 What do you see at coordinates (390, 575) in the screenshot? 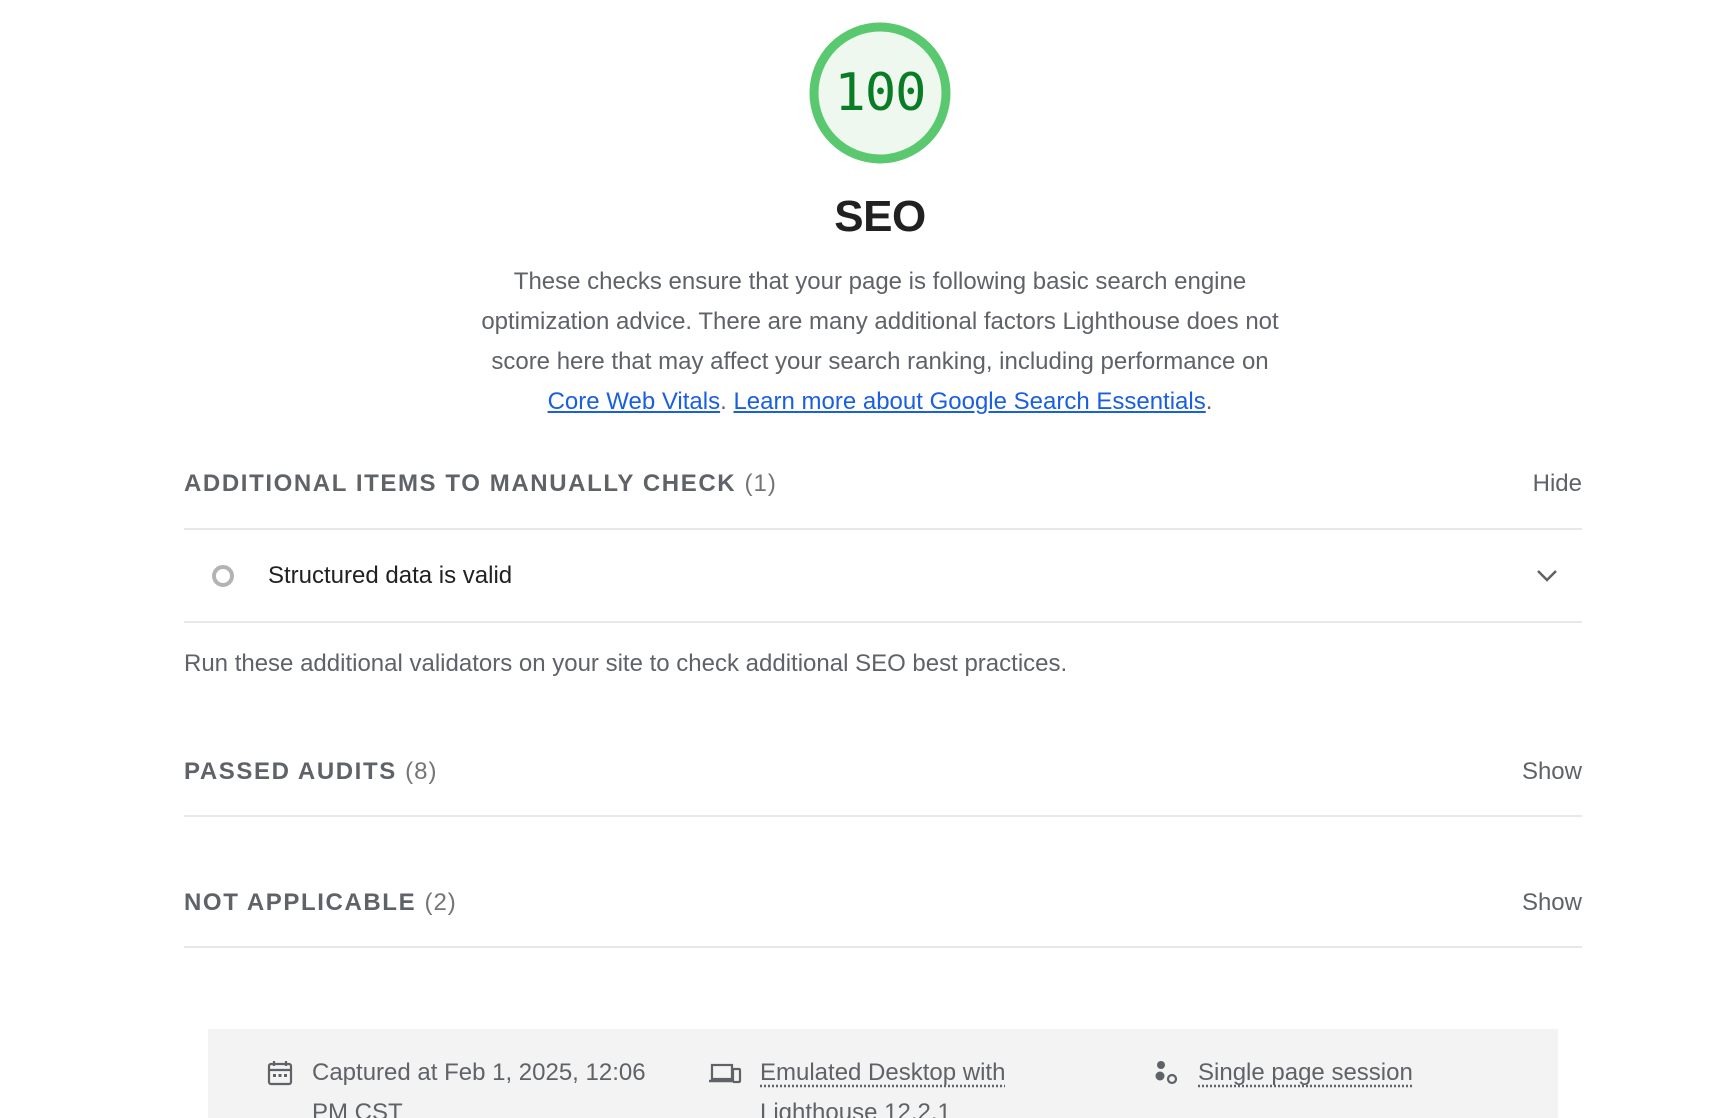
I see `audit-title: Structured data is valid` at bounding box center [390, 575].